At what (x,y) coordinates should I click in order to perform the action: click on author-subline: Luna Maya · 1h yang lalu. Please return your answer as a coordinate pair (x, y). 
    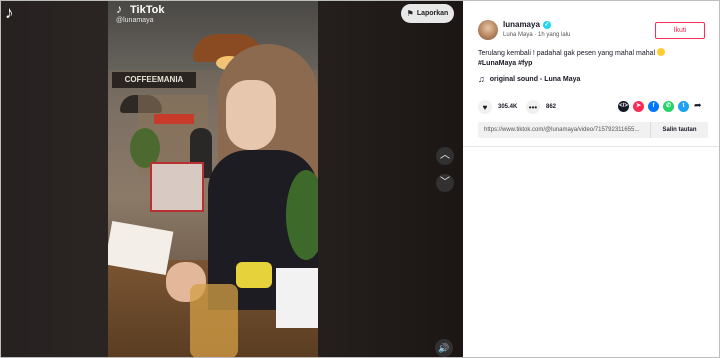
    Looking at the image, I should click on (536, 35).